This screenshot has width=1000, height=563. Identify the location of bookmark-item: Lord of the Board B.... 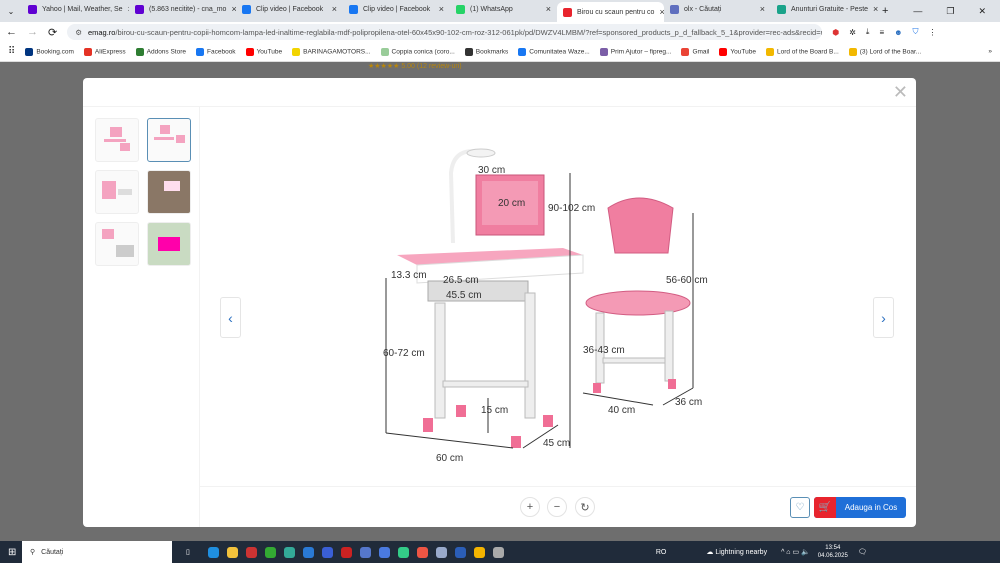
(802, 51).